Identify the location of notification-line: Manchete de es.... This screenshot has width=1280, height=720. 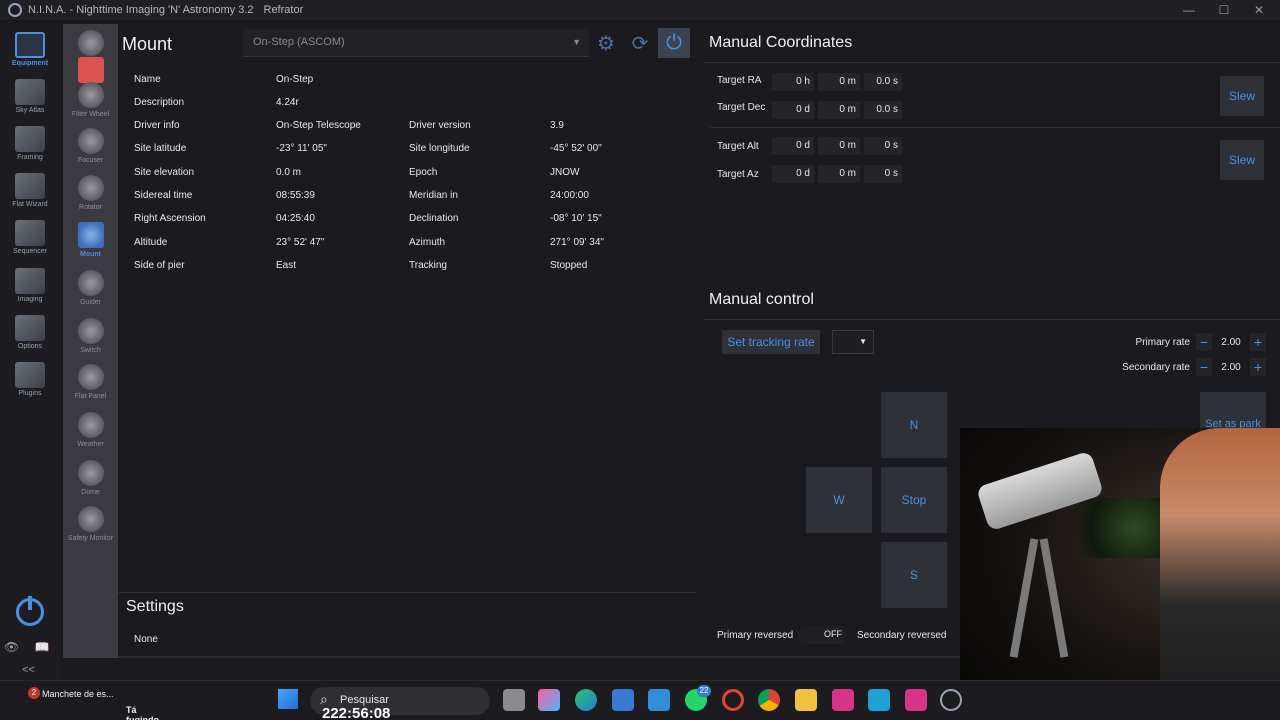
(78, 694).